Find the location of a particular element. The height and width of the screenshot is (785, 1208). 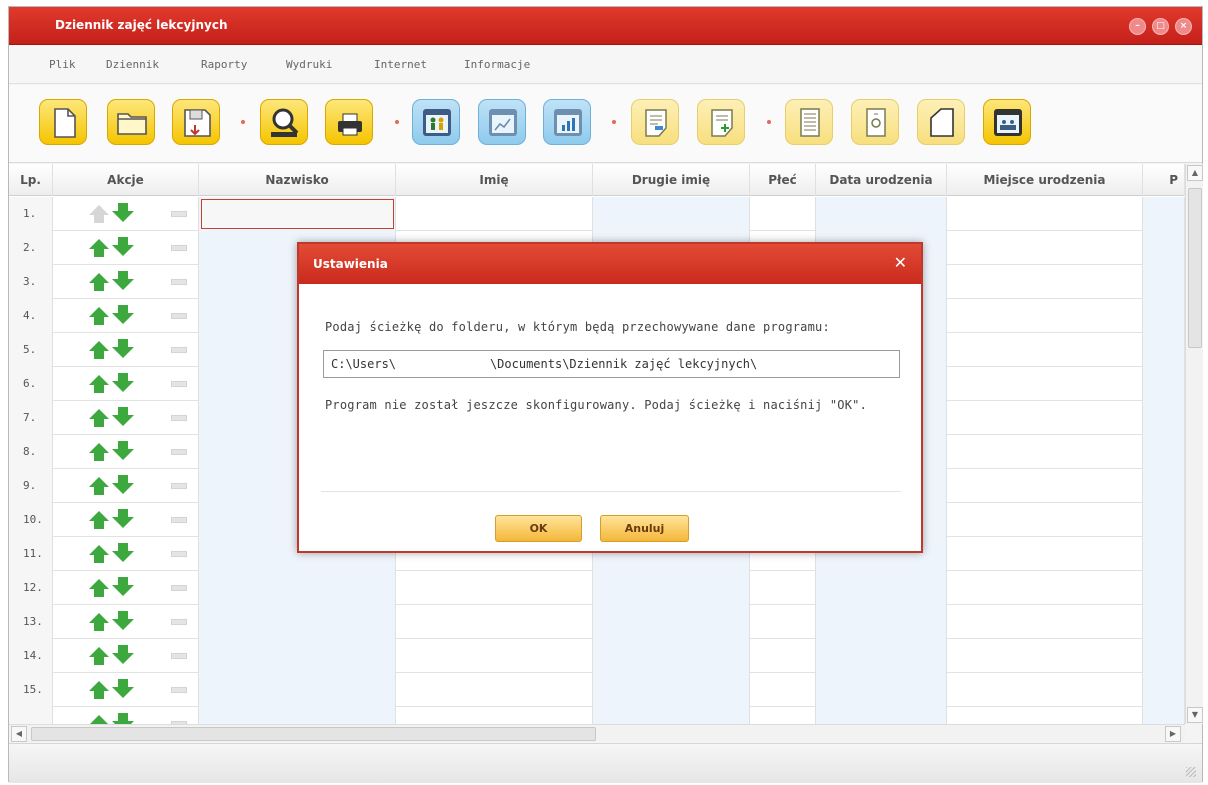

title-bar: Dziennik zajęć lekcyjnych – □ × is located at coordinates (605, 26).